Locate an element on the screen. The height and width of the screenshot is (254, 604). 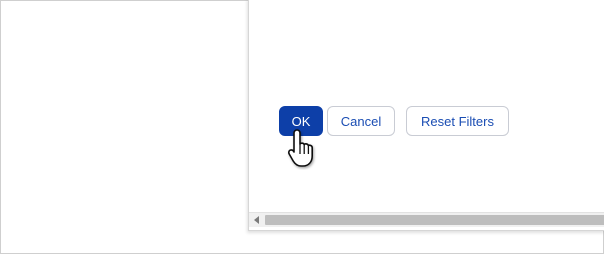
hand-pointer-icon is located at coordinates (300, 148).